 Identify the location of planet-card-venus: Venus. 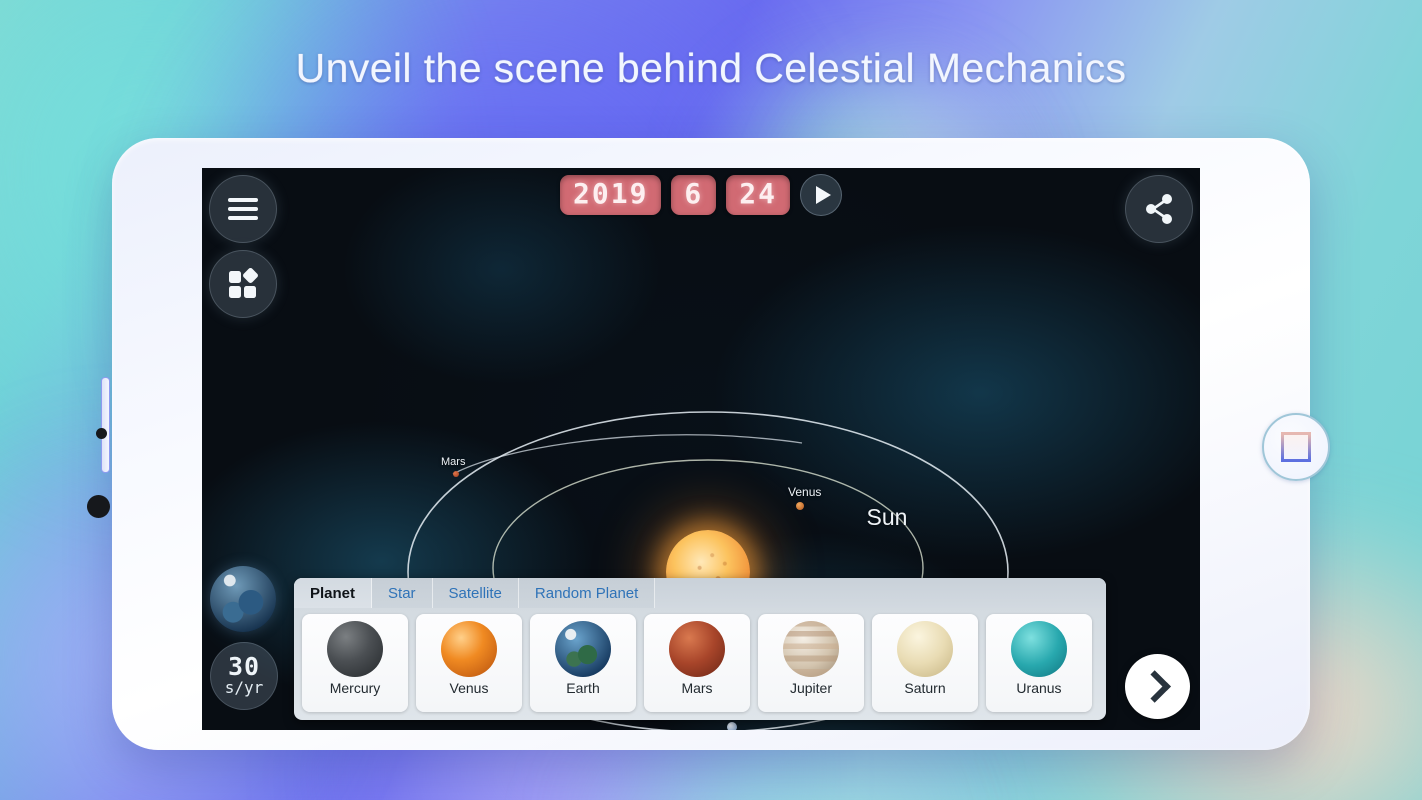
(469, 663).